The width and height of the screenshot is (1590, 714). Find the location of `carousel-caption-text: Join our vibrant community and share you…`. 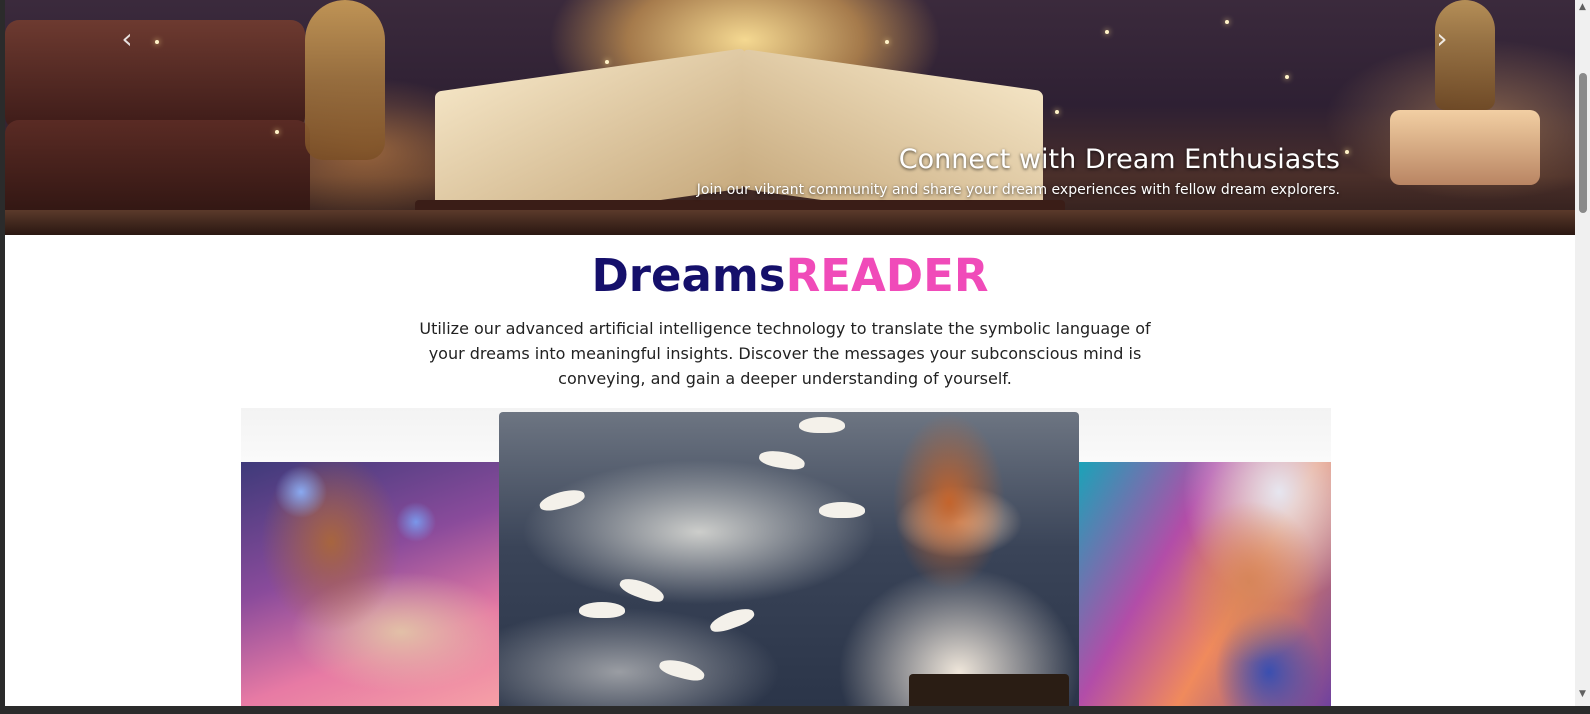

carousel-caption-text: Join our vibrant community and share you… is located at coordinates (1018, 190).